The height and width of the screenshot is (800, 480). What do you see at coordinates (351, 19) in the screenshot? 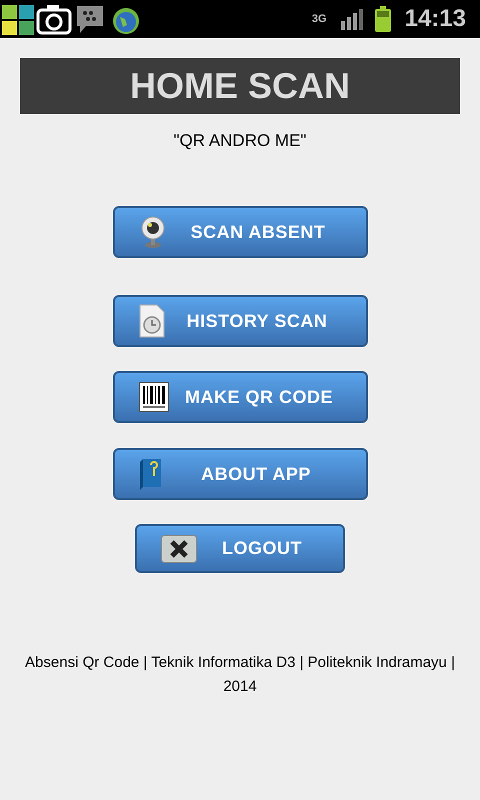
I see `signal-icon` at bounding box center [351, 19].